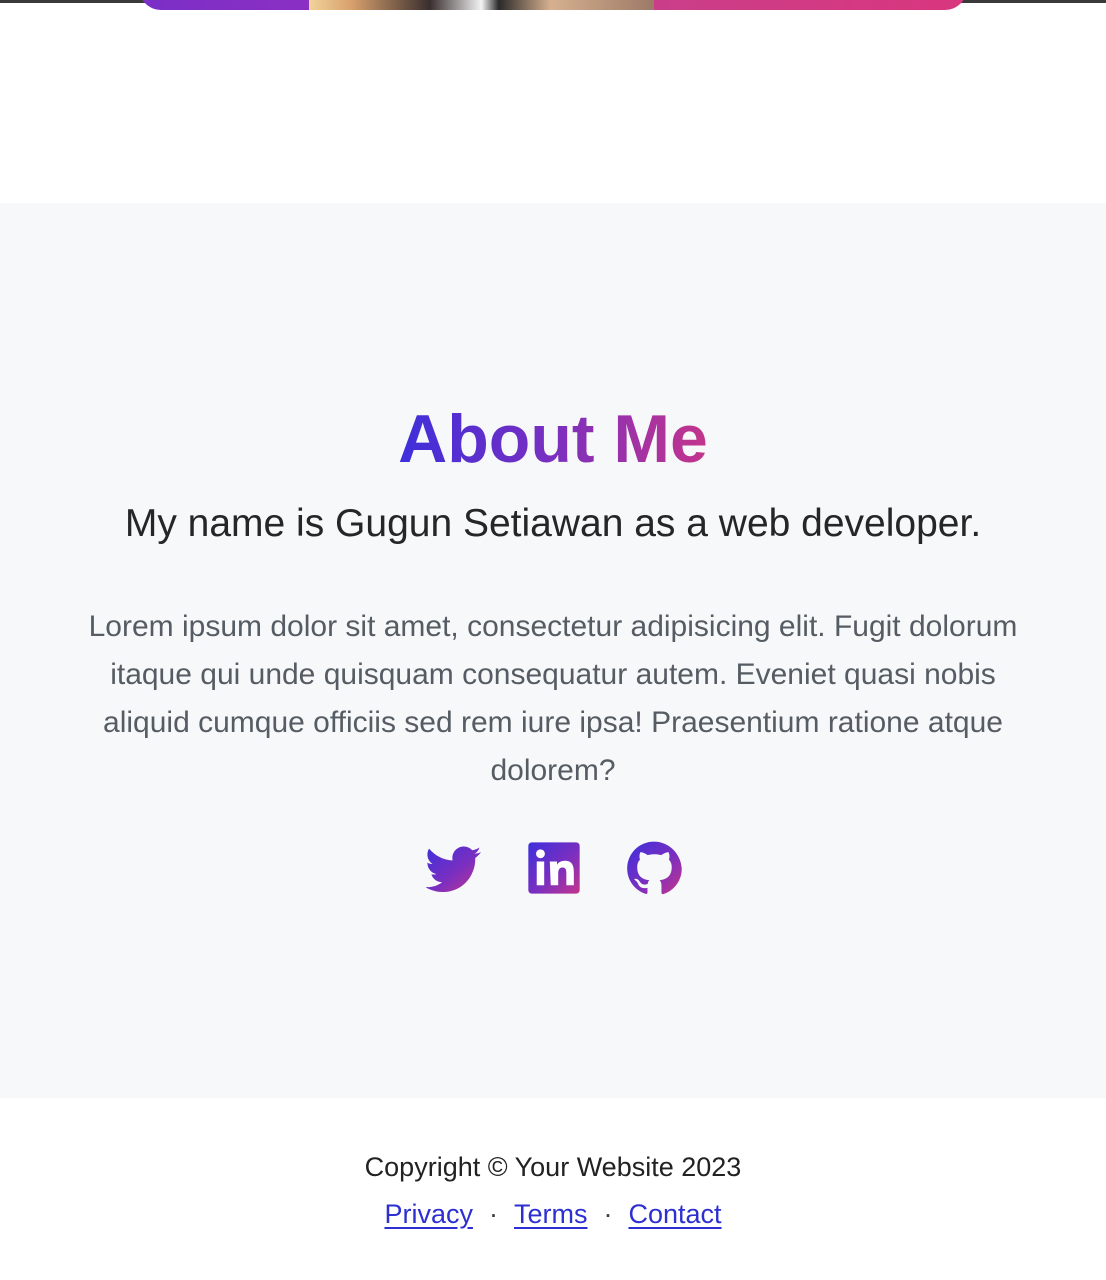 This screenshot has height=1280, width=1106. I want to click on profile-photo, so click(481, 5).